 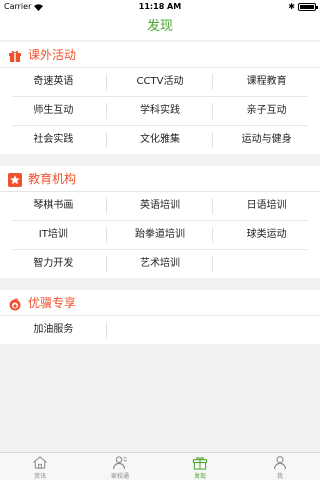 I want to click on contacts-icon, so click(x=119, y=463).